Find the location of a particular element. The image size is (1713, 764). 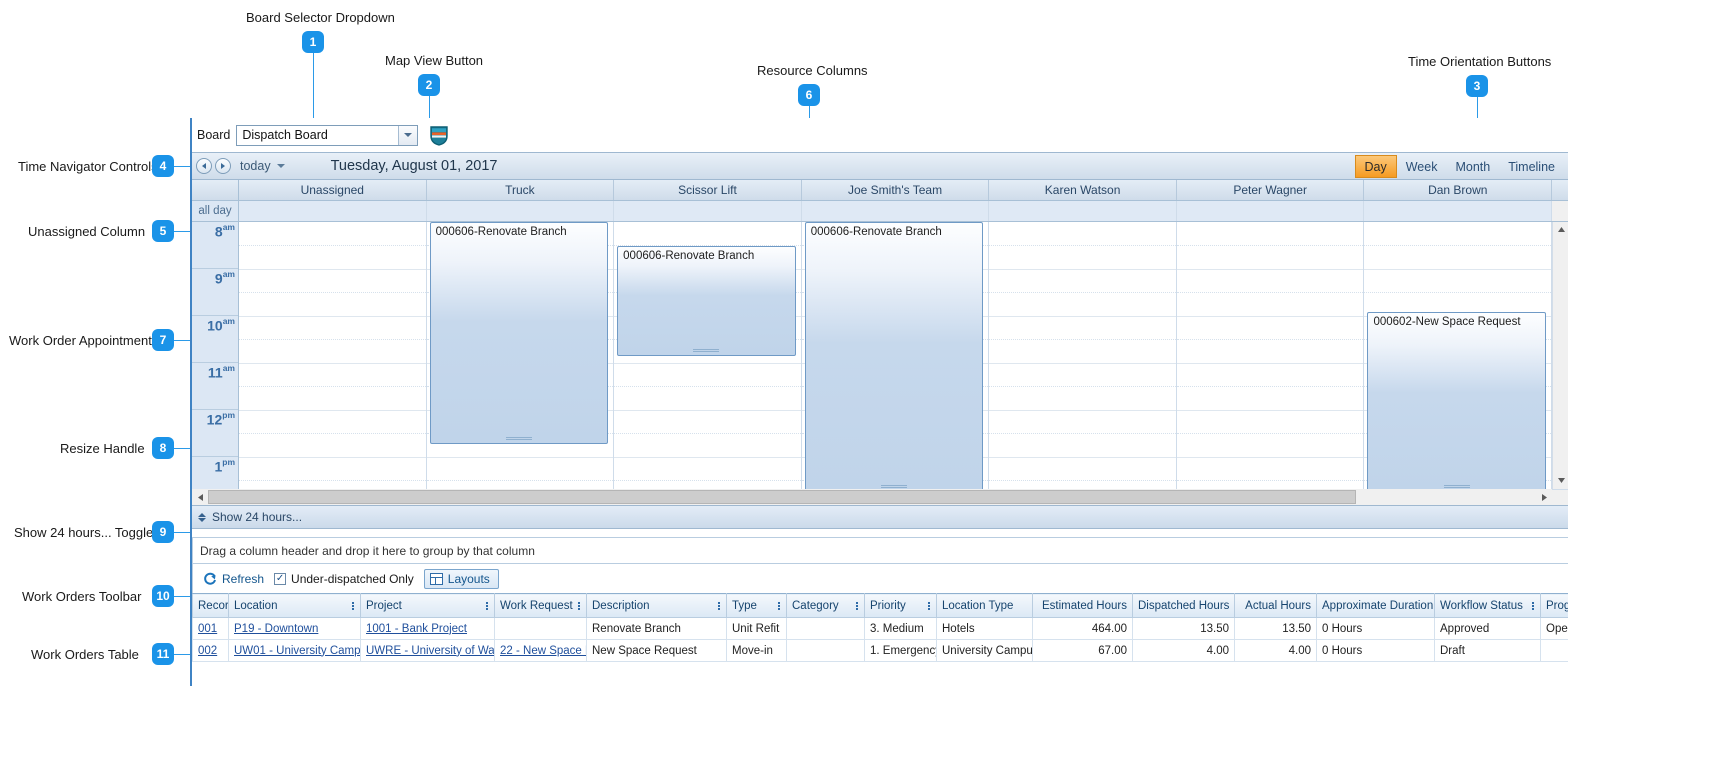

location-link: UW01 - University Campus is located at coordinates (297, 651).